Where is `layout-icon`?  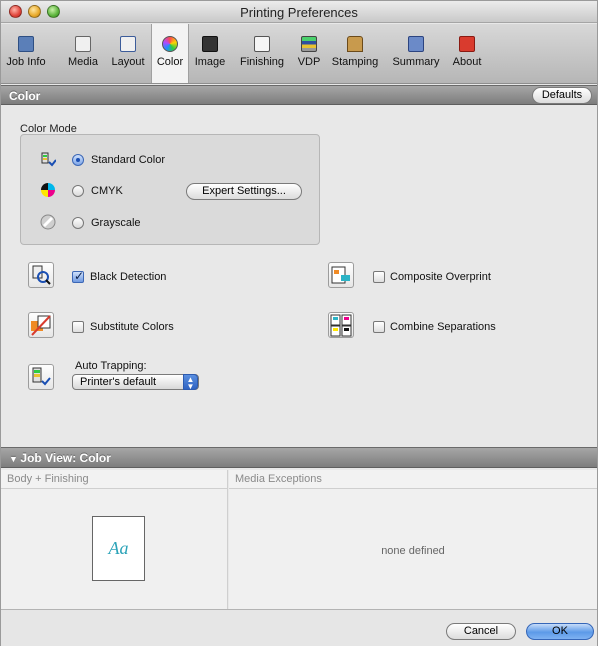
layout-icon is located at coordinates (128, 44).